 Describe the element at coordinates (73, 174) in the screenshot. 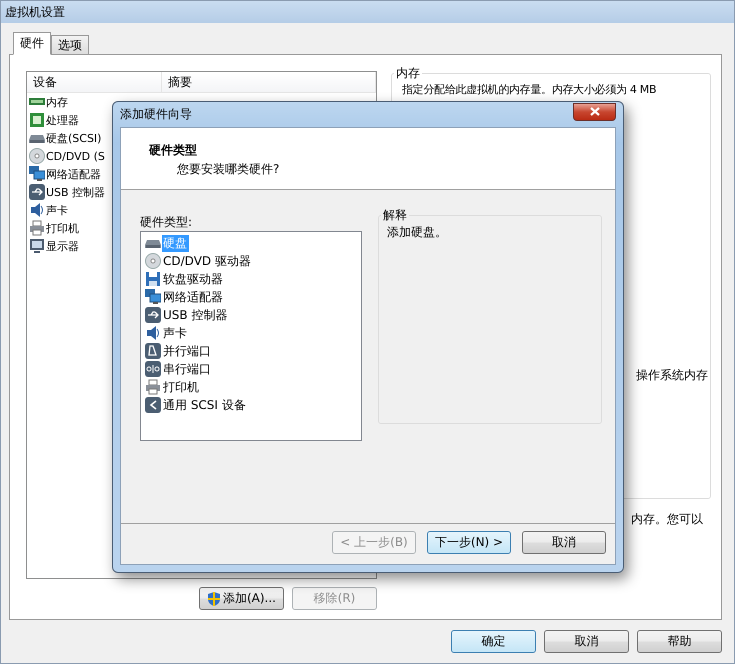

I see `device-name: 网络适配器` at that location.